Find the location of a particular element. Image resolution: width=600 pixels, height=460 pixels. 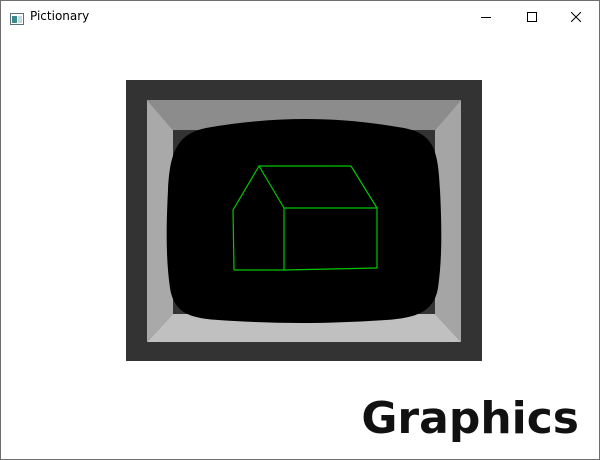

window-title: Pictionary is located at coordinates (60, 16).